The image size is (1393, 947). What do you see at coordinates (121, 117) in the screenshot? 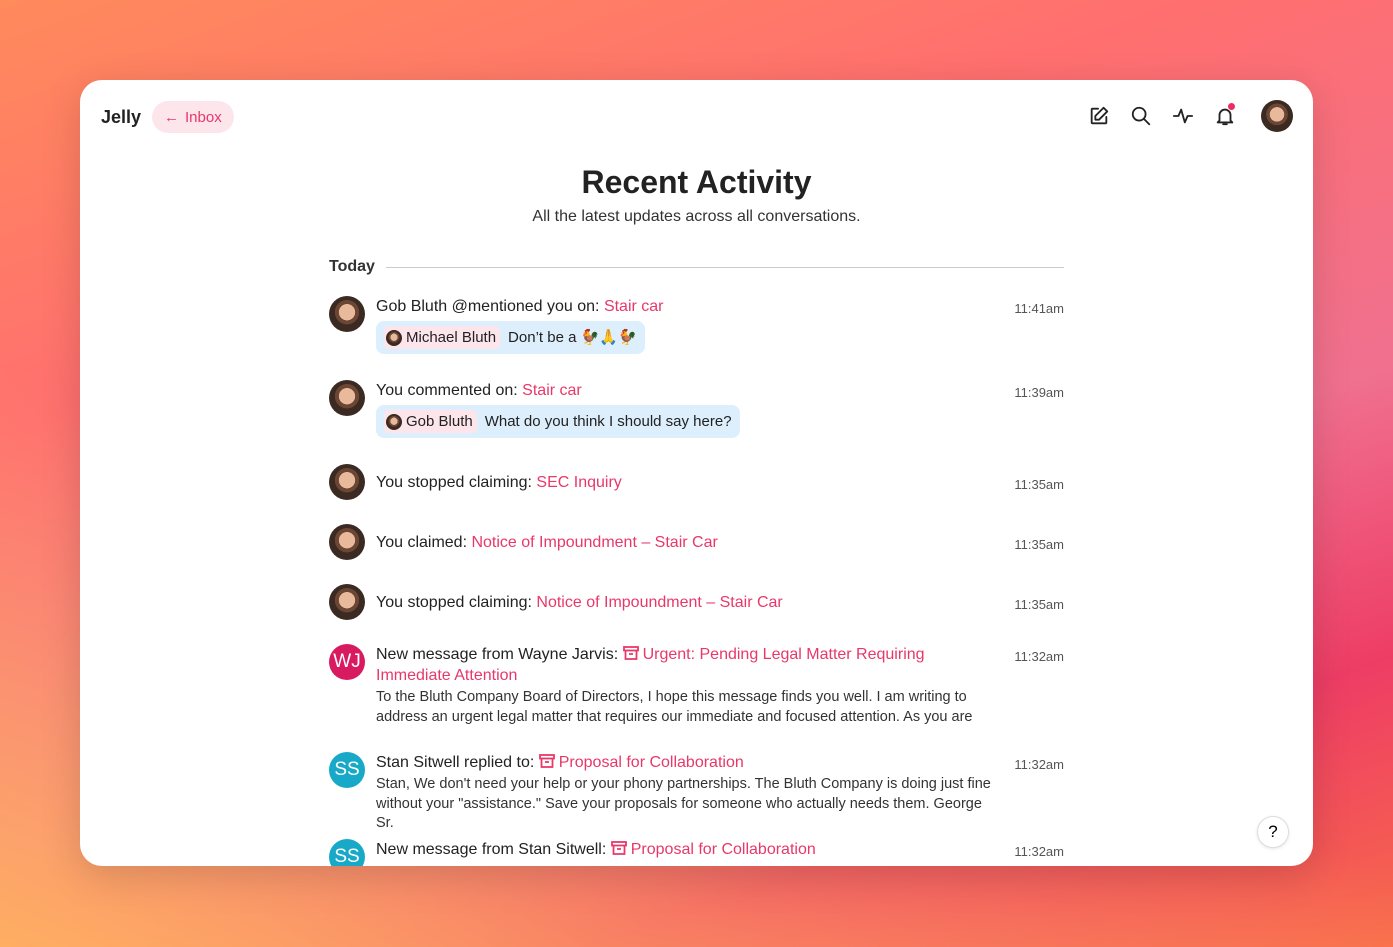
I see `app-logo: Jelly` at bounding box center [121, 117].